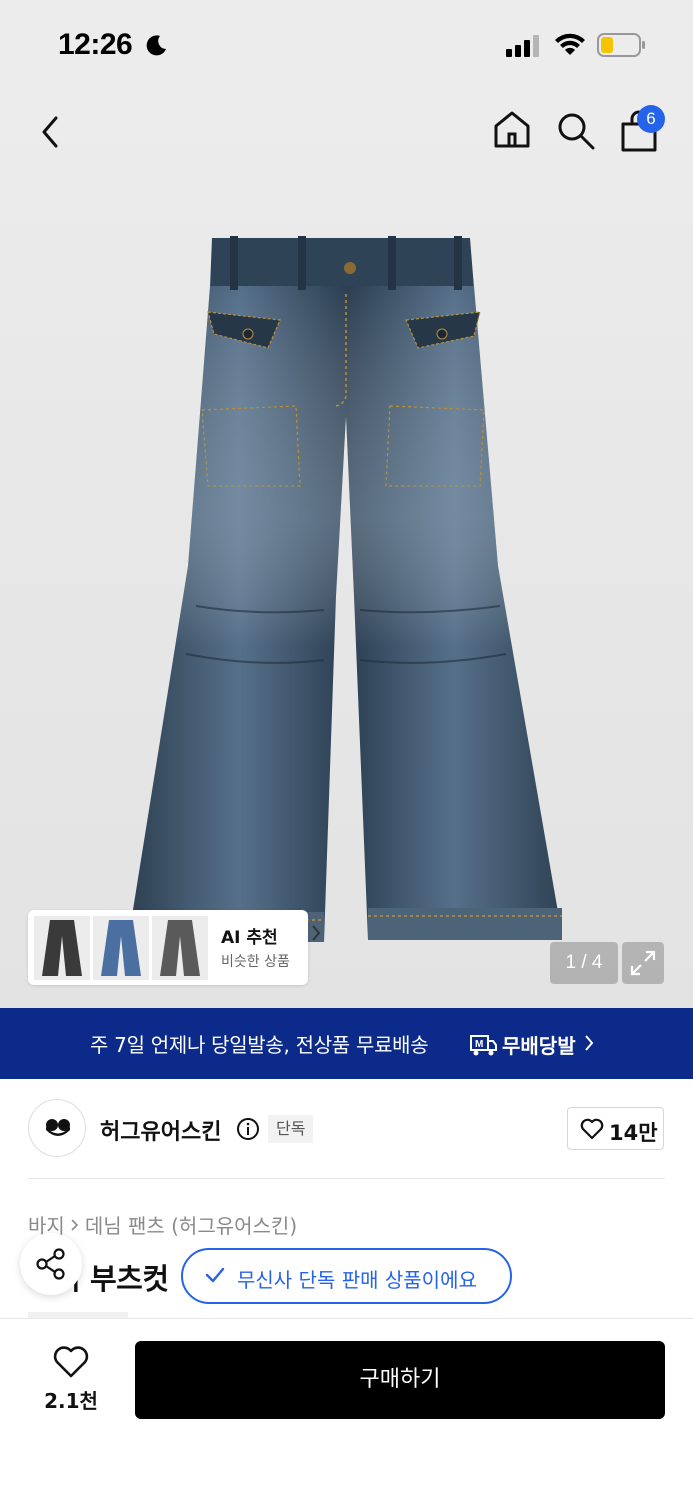  What do you see at coordinates (584, 963) in the screenshot?
I see `image-page-counter: 1 / 4` at bounding box center [584, 963].